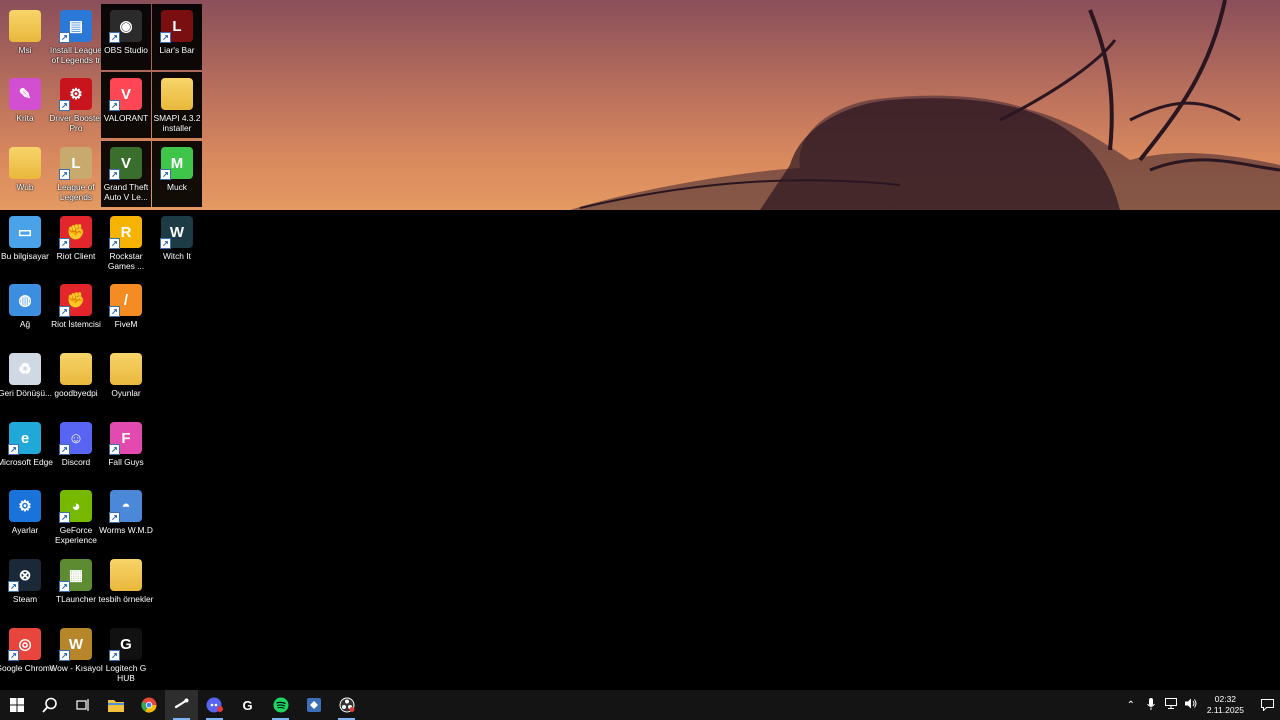  I want to click on desktop-icon-ayarlar: ⚙ Ayarlar, so click(25, 517).